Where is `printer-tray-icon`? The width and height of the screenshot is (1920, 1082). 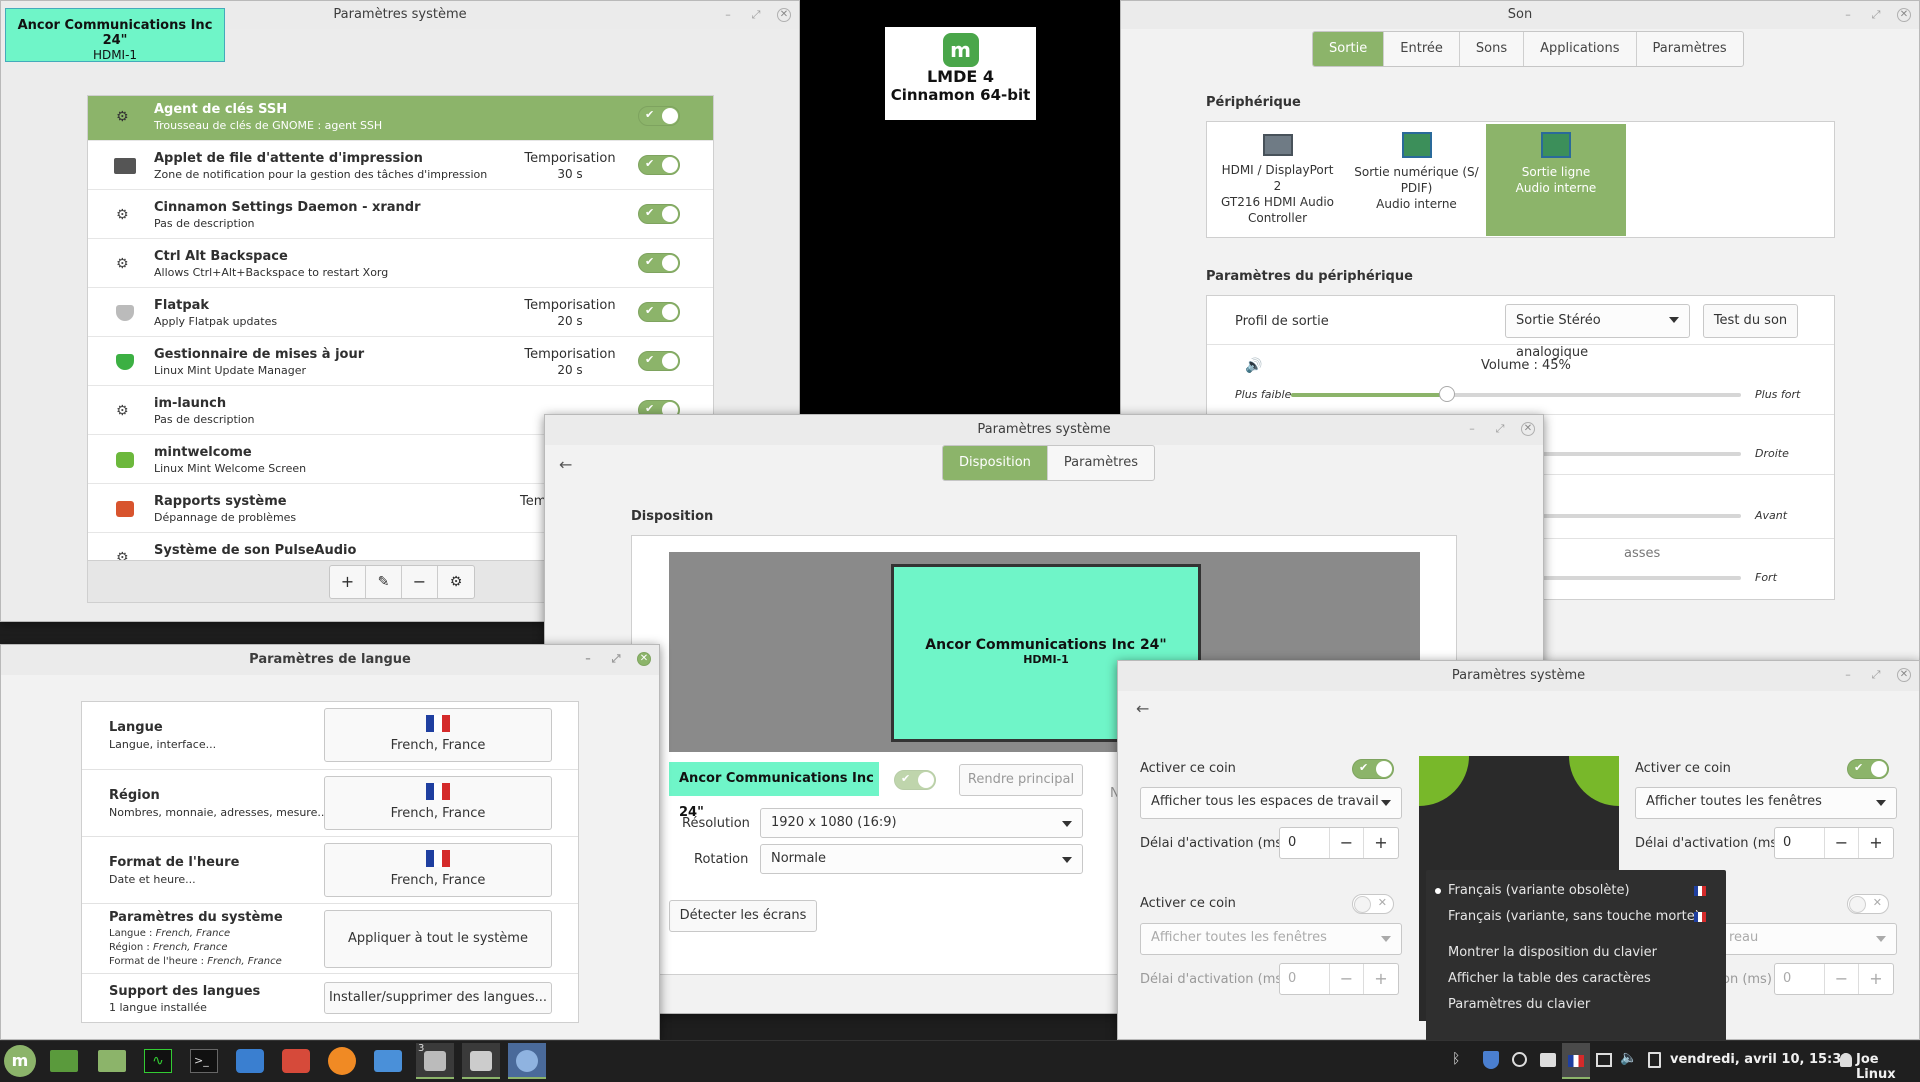
printer-tray-icon is located at coordinates (1548, 1060).